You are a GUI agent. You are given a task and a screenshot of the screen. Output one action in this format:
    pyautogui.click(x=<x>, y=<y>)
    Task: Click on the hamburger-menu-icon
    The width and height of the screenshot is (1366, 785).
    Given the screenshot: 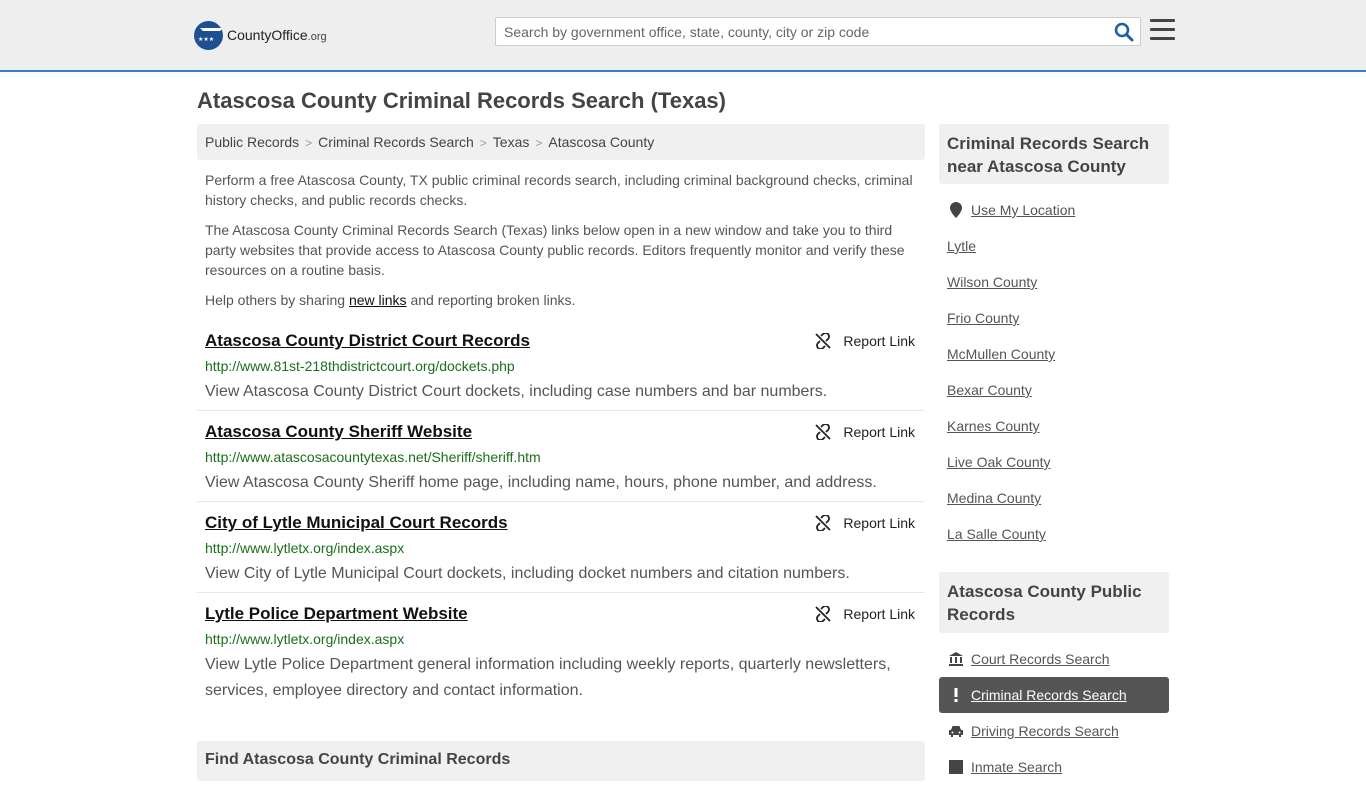 What is the action you would take?
    pyautogui.click(x=1162, y=30)
    